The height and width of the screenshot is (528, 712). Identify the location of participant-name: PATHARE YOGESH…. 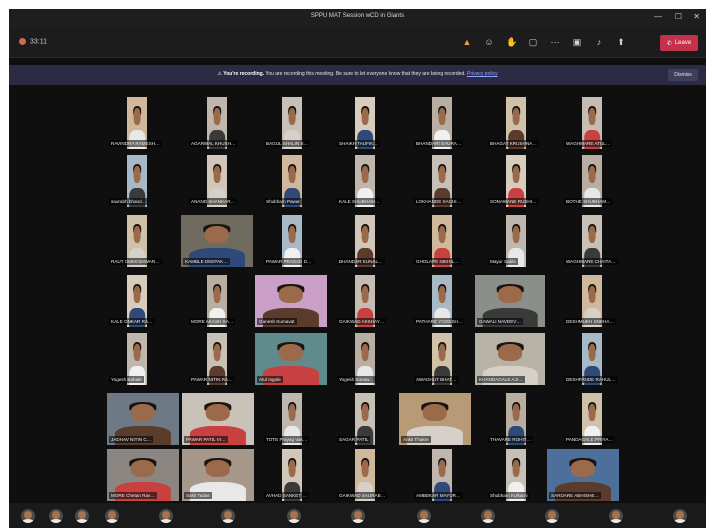
(439, 321).